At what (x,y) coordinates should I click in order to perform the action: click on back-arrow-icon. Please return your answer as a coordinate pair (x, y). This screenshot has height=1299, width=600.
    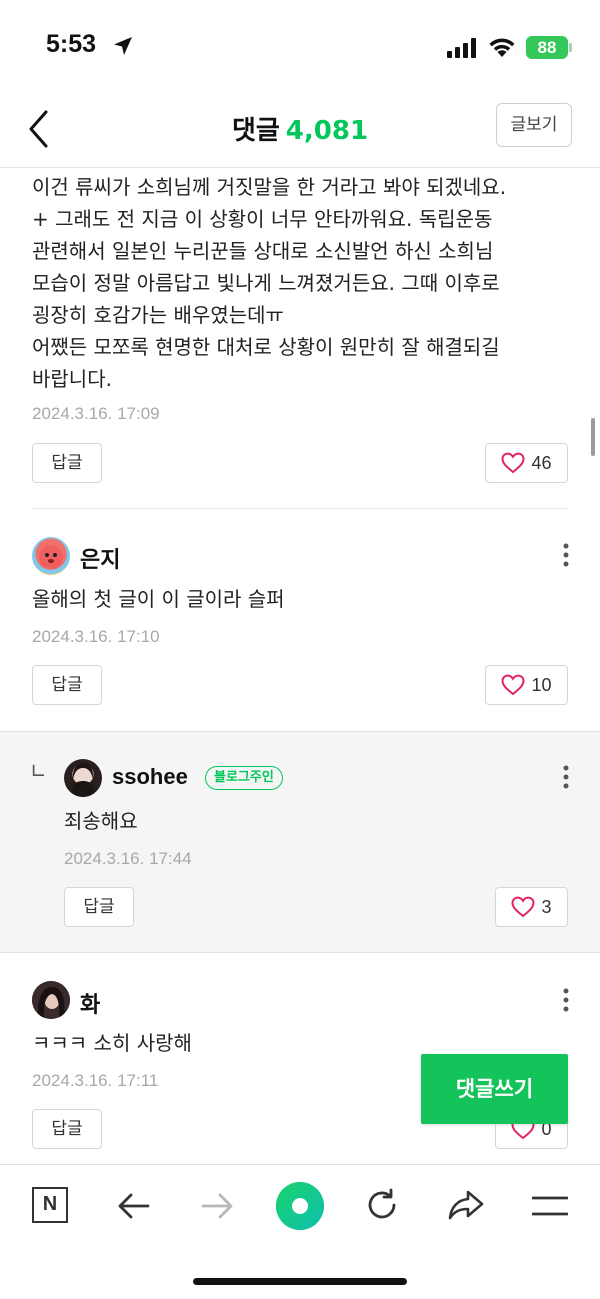
    Looking at the image, I should click on (134, 1206).